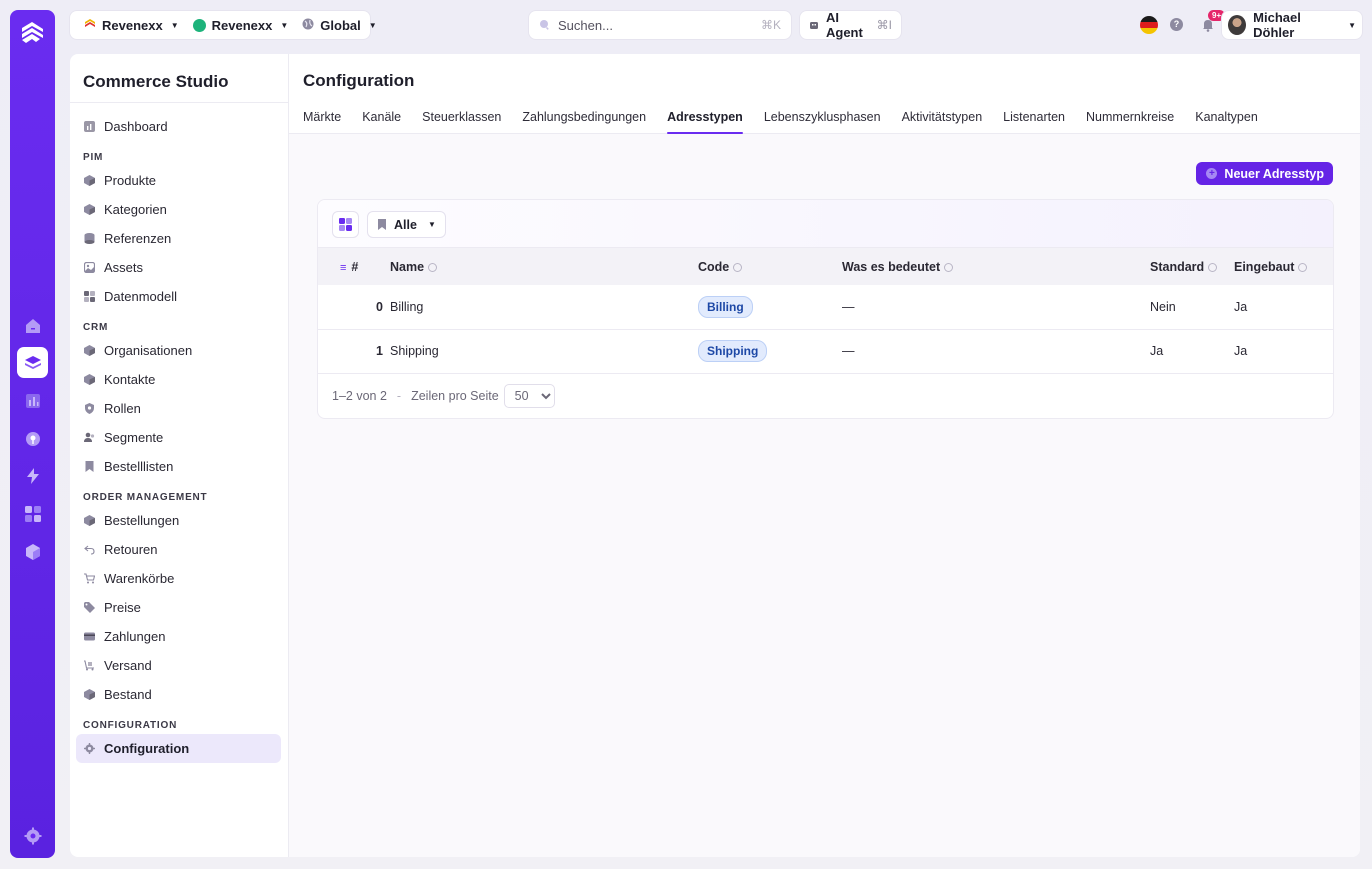 Image resolution: width=1372 pixels, height=869 pixels. Describe the element at coordinates (131, 25) in the screenshot. I see `shop-selector: Revenexx ▼` at that location.